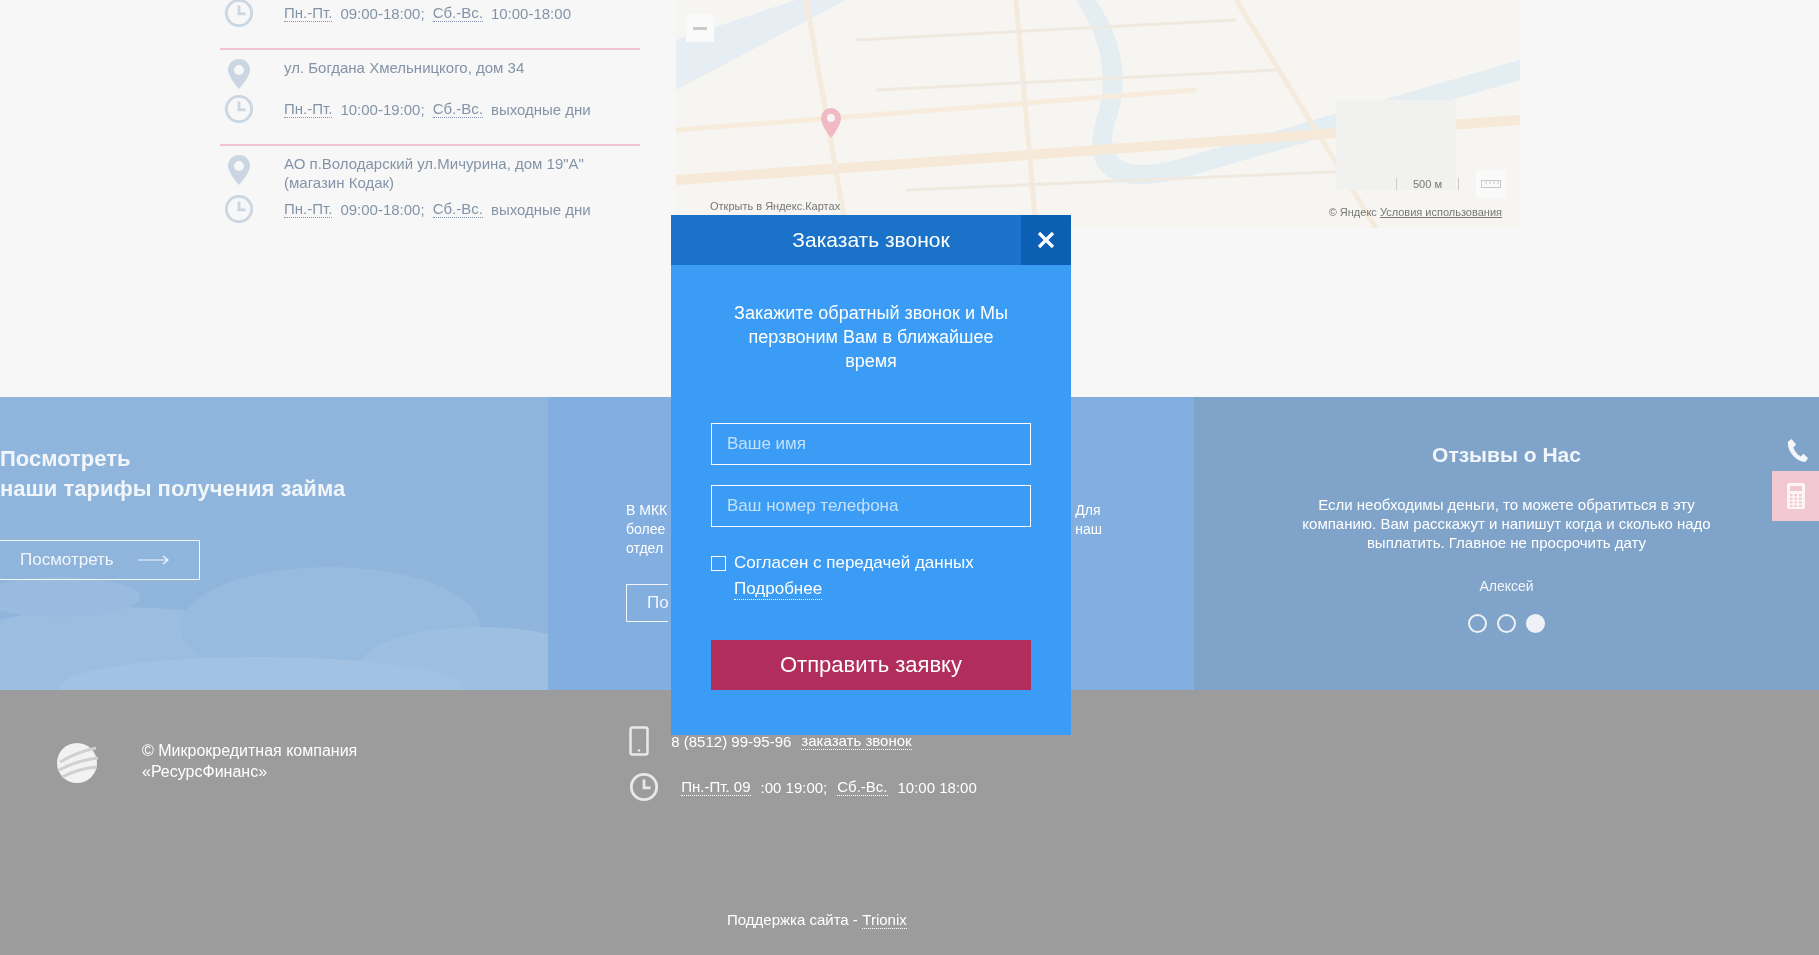 Image resolution: width=1819 pixels, height=955 pixels. What do you see at coordinates (775, 206) in the screenshot?
I see `open-map-link: Открыть в Яндекс.Картах` at bounding box center [775, 206].